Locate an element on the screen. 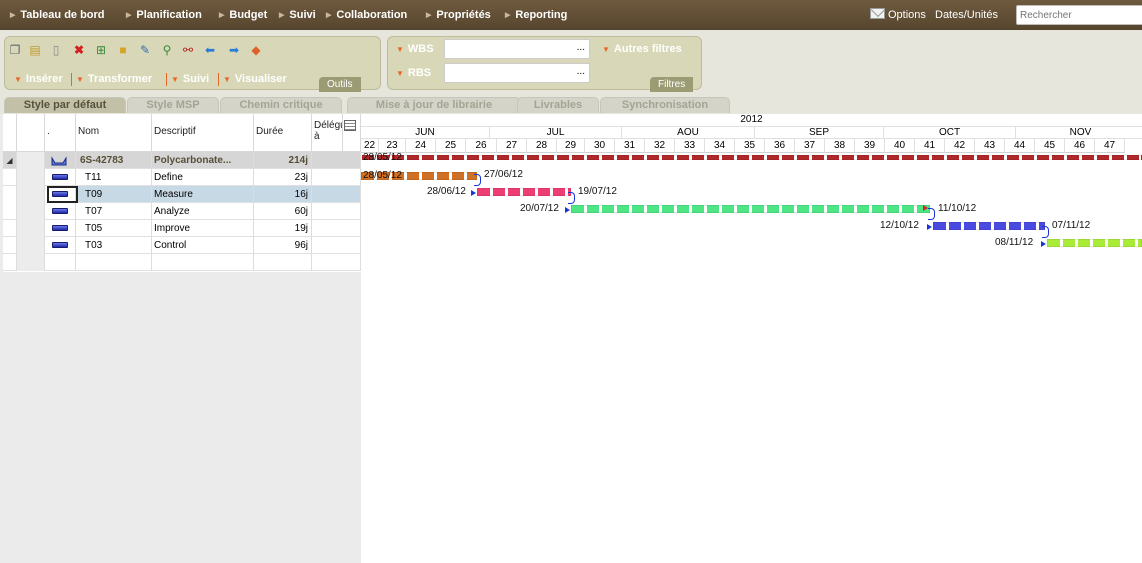  search-input is located at coordinates (1079, 15).